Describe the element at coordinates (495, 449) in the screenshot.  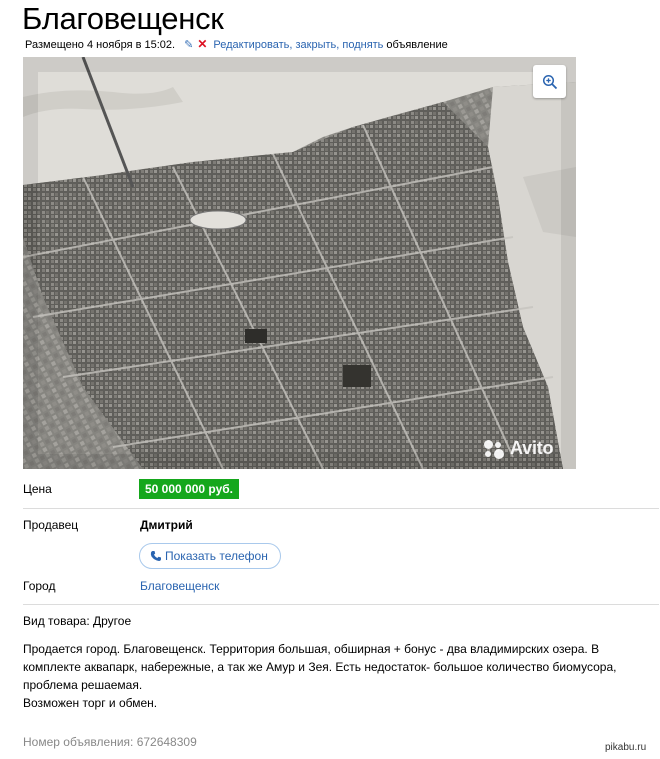
I see `avito-logo-icon` at that location.